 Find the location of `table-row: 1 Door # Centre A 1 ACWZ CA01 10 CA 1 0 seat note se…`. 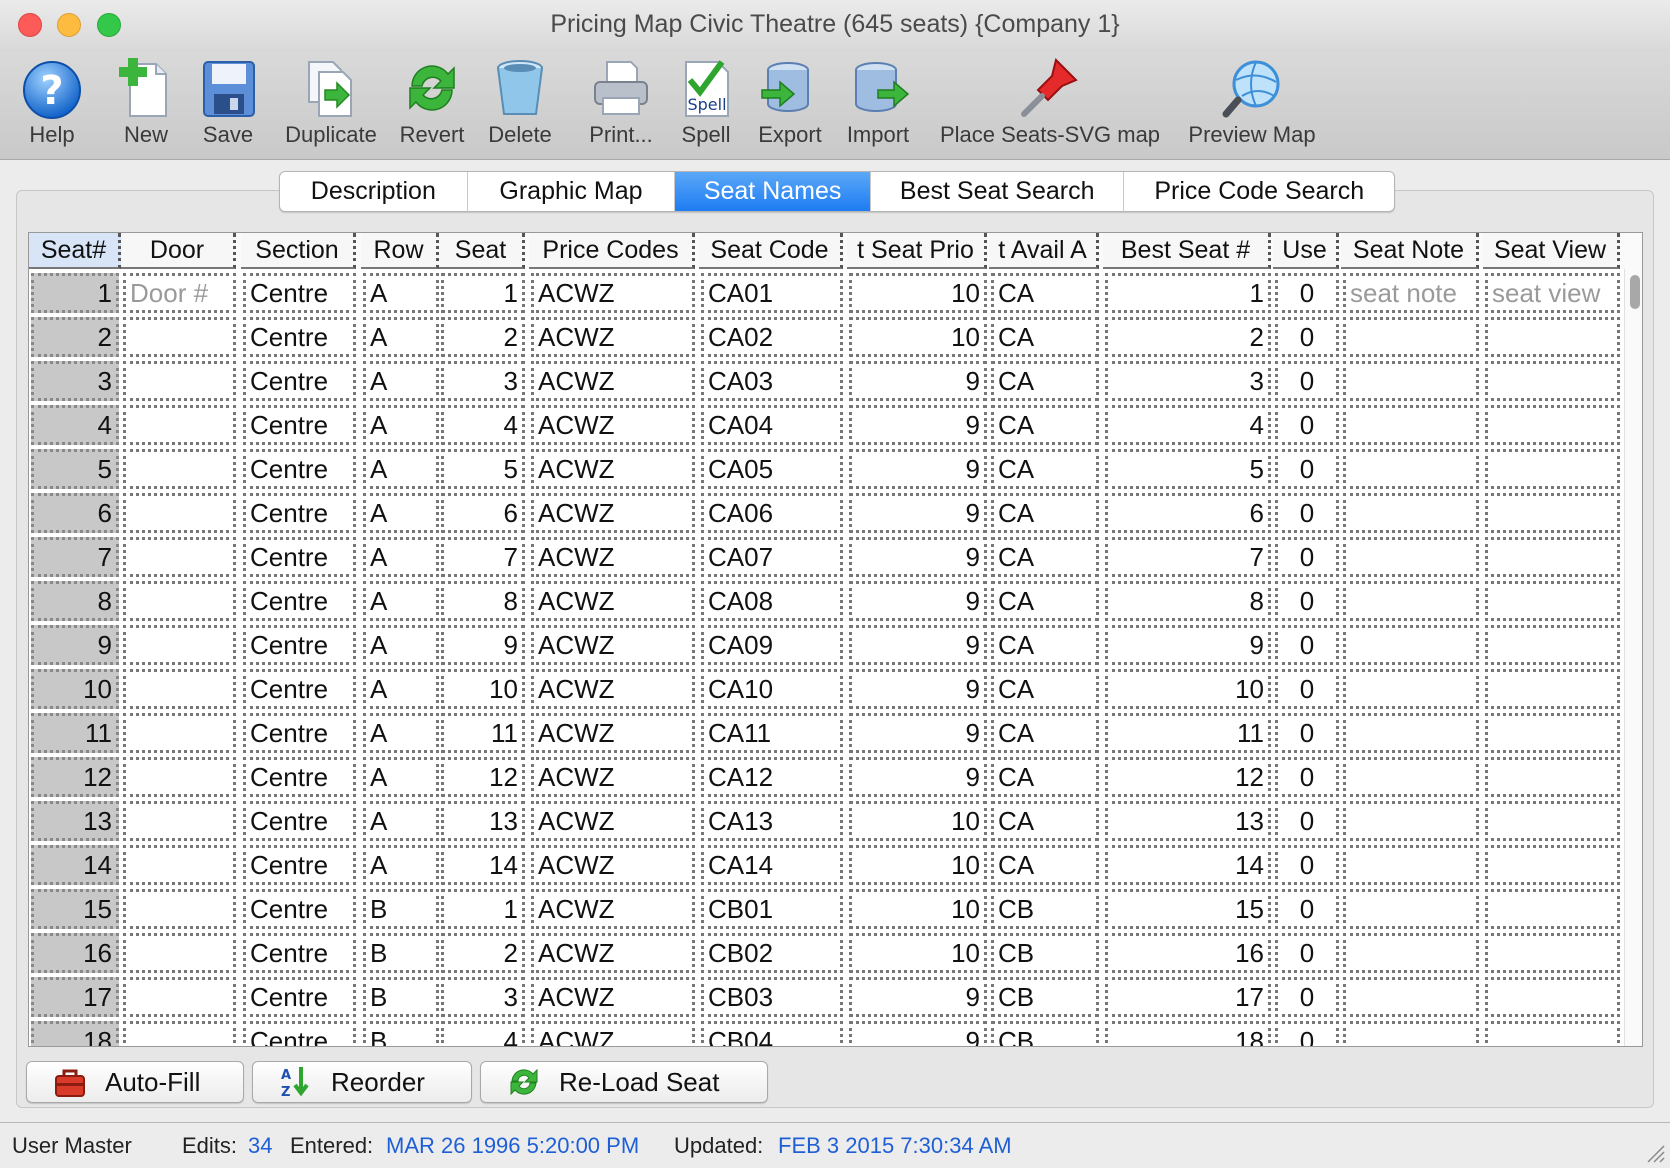

table-row: 1 Door # Centre A 1 ACWZ CA01 10 CA 1 0 seat note se… is located at coordinates (835, 293).